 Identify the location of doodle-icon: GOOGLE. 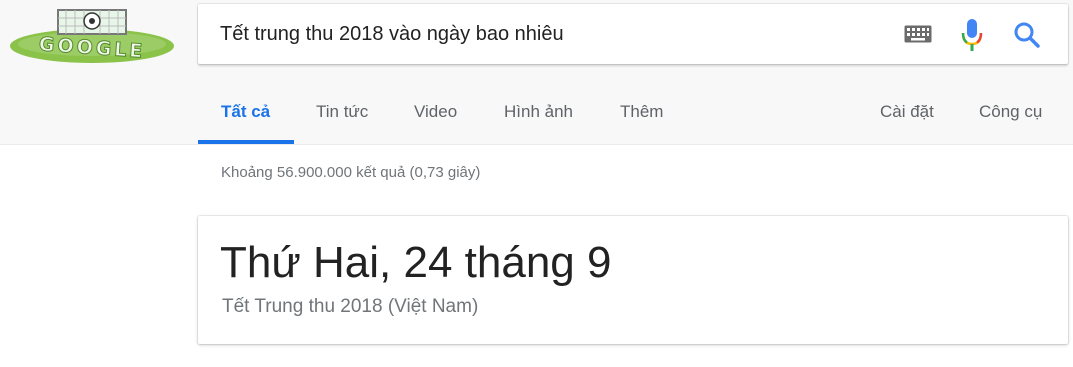
(92, 36).